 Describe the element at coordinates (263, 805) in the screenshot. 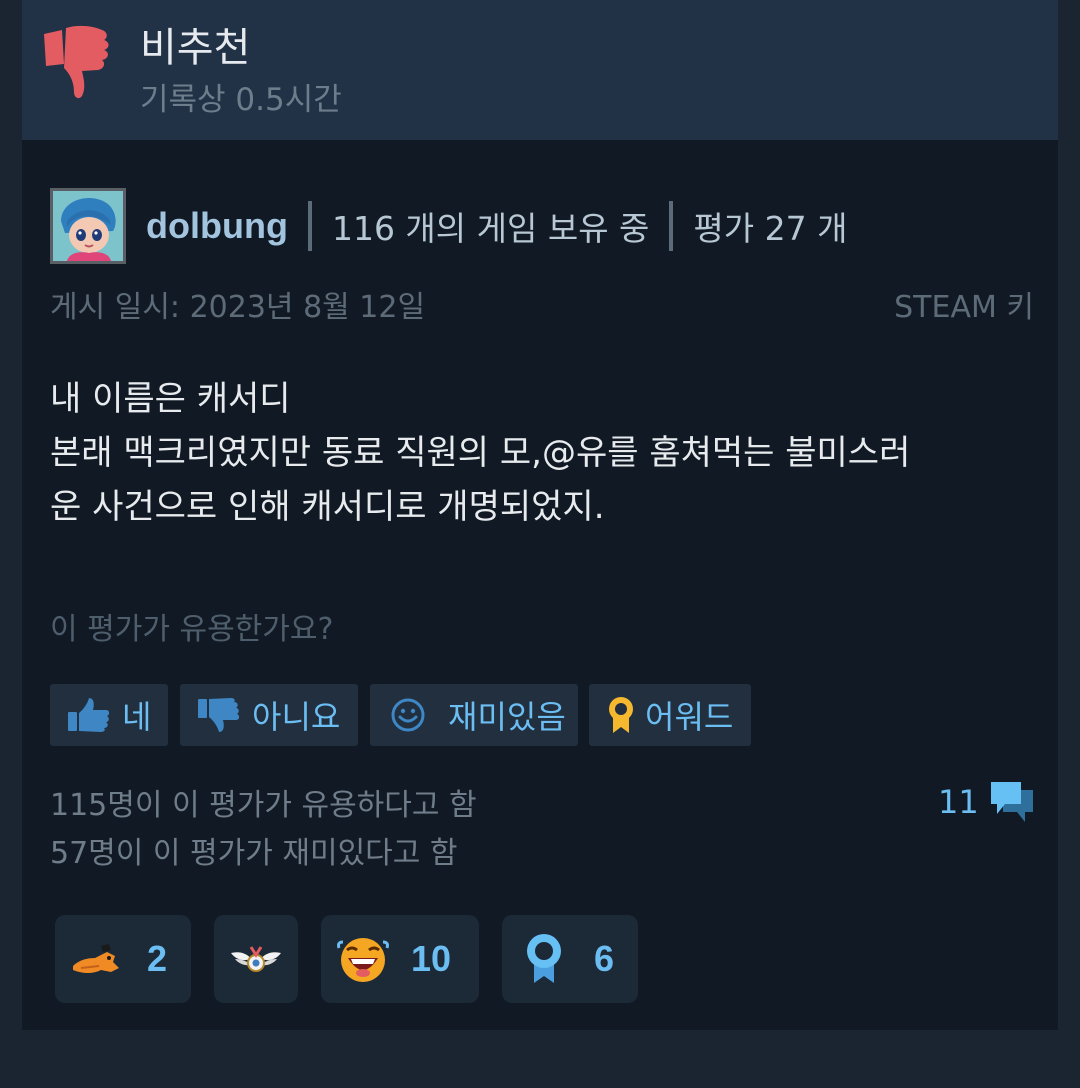

I see `helpful-count: 115명이 이 평가가 유용하다고 함` at that location.